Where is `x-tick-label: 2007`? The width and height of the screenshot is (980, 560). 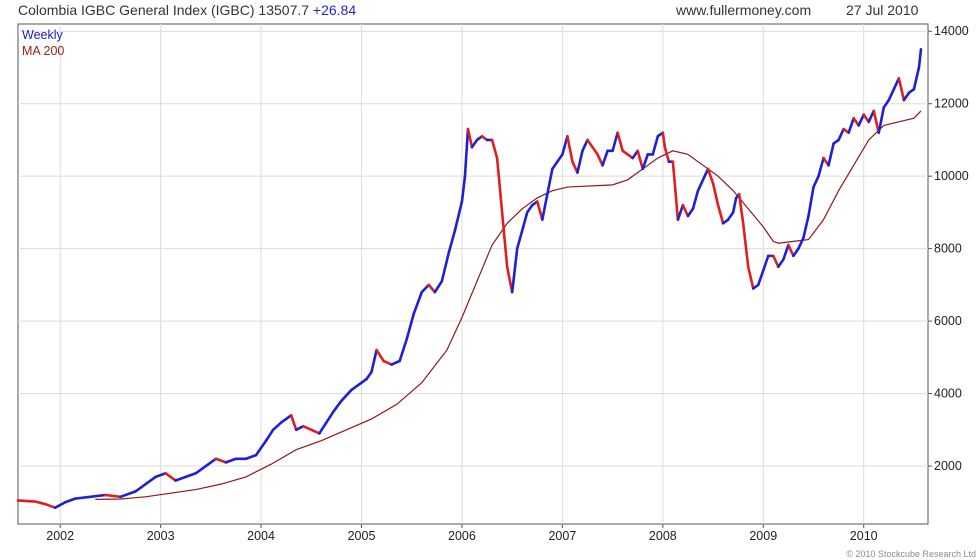 x-tick-label: 2007 is located at coordinates (562, 536).